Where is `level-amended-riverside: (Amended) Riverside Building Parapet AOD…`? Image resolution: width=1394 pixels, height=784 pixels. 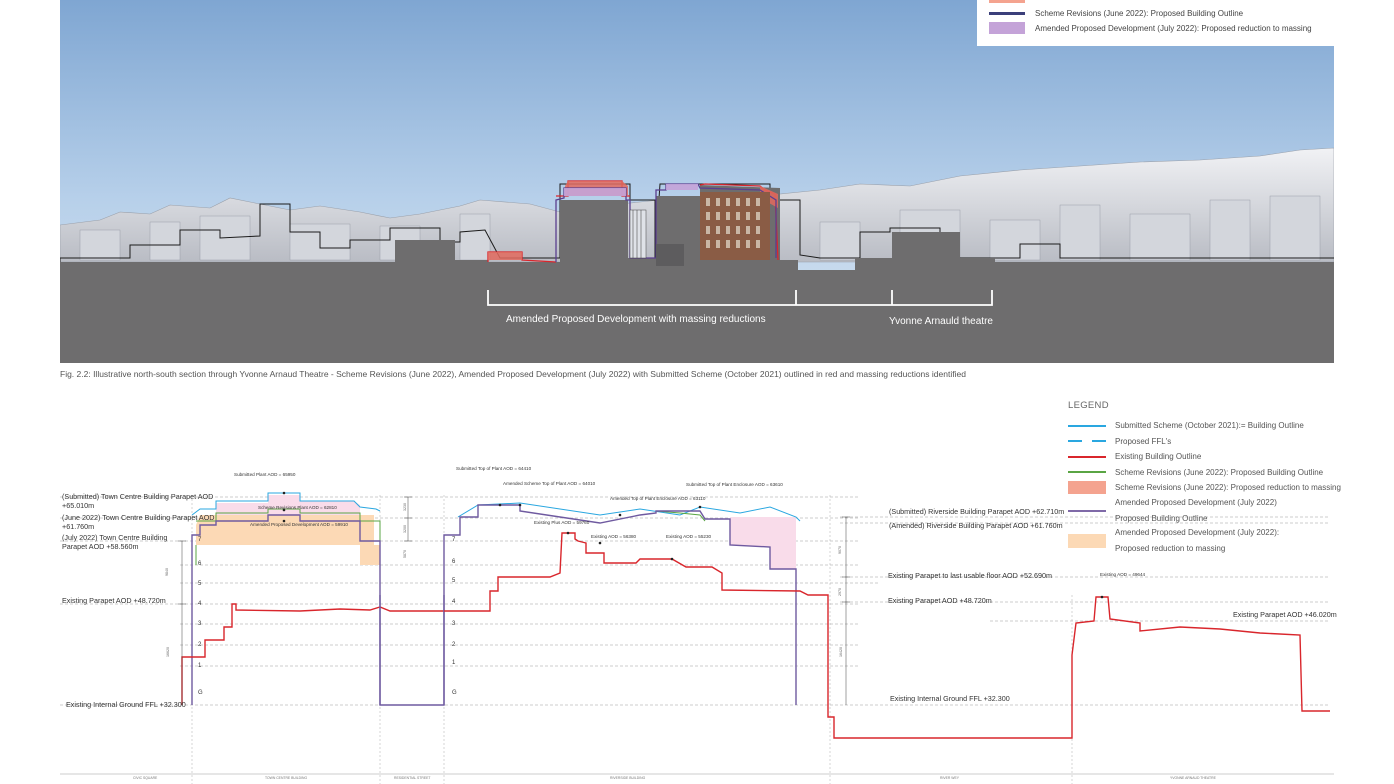
level-amended-riverside: (Amended) Riverside Building Parapet AOD… is located at coordinates (976, 525).